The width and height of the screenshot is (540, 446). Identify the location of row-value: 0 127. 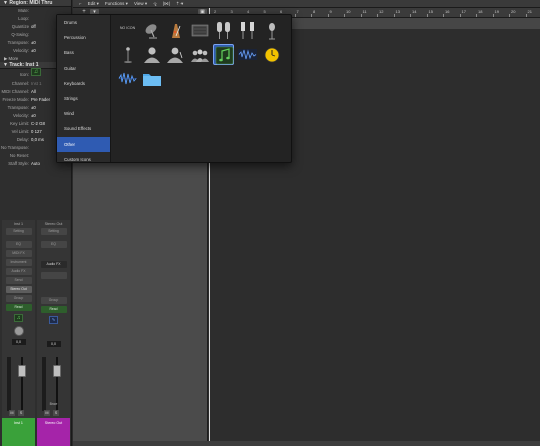
(36, 132).